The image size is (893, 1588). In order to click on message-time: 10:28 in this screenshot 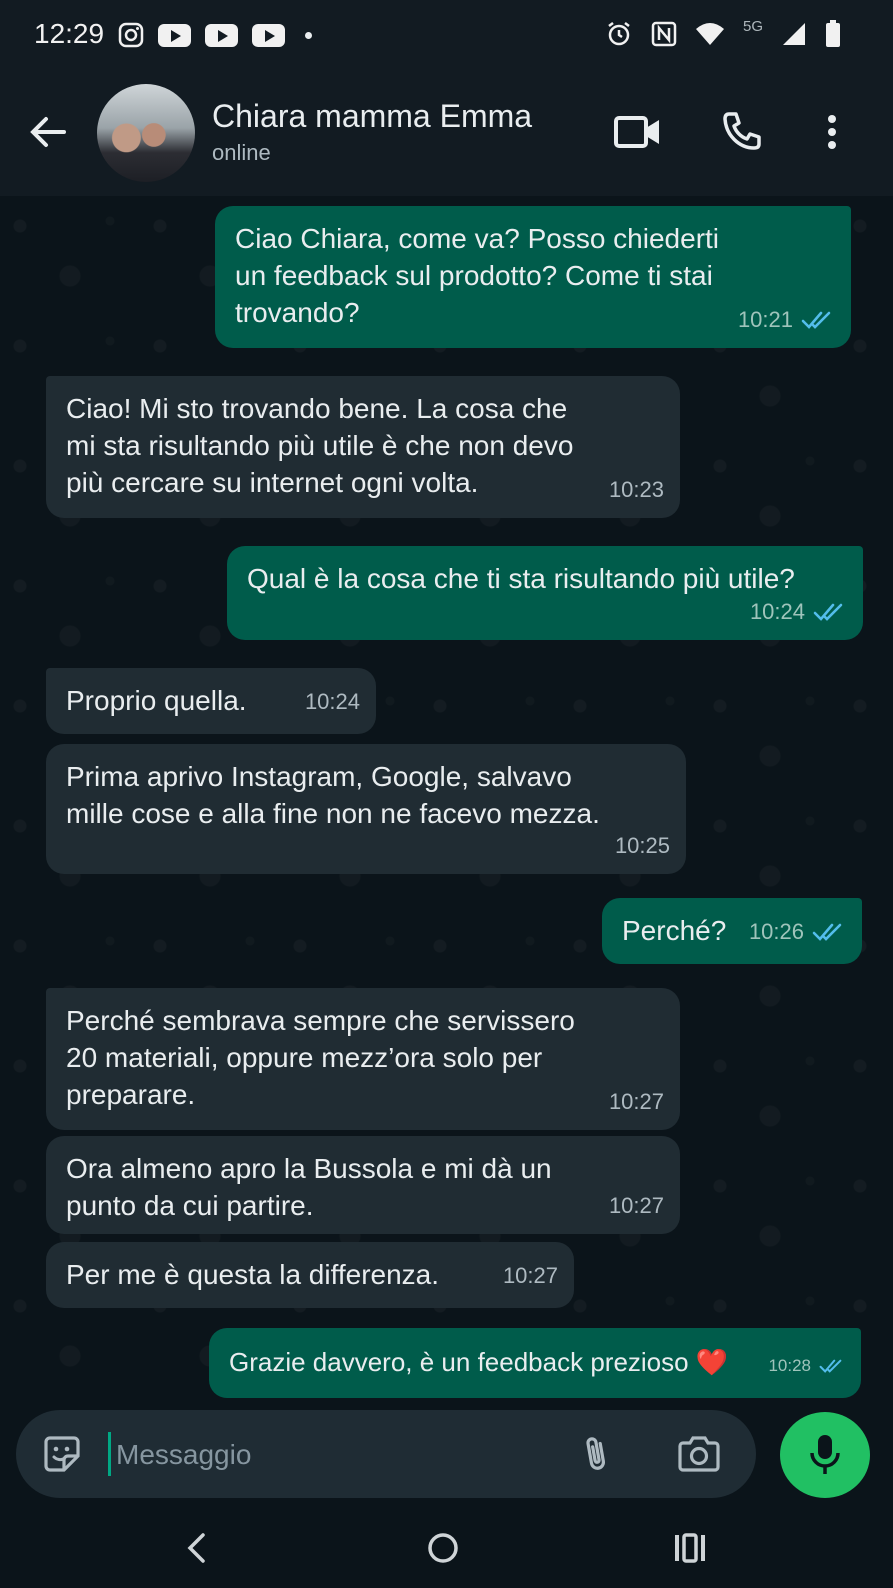, I will do `click(789, 1365)`.